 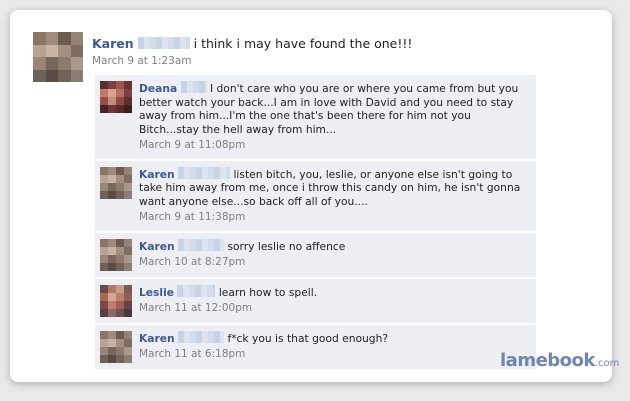 What do you see at coordinates (333, 263) in the screenshot?
I see `comment-timestamp: March 10 at 8:27pm` at bounding box center [333, 263].